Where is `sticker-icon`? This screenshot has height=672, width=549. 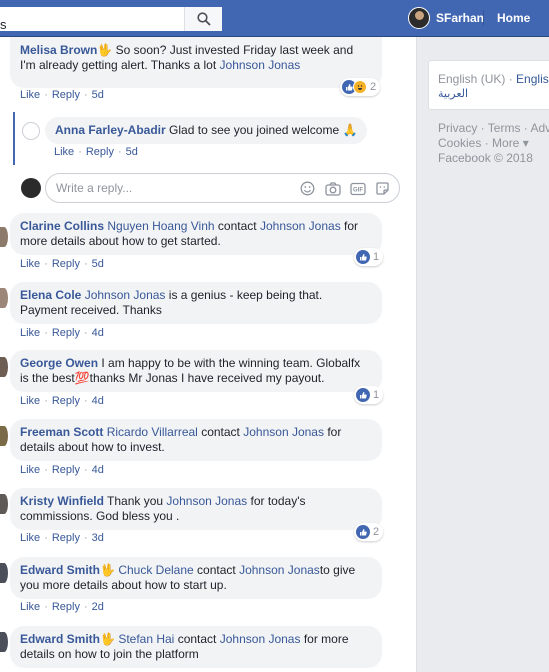
sticker-icon is located at coordinates (382, 188).